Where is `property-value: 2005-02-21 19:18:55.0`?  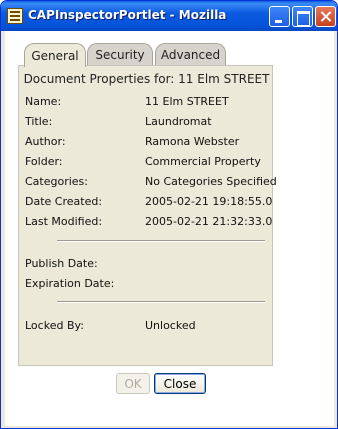 property-value: 2005-02-21 19:18:55.0 is located at coordinates (209, 201).